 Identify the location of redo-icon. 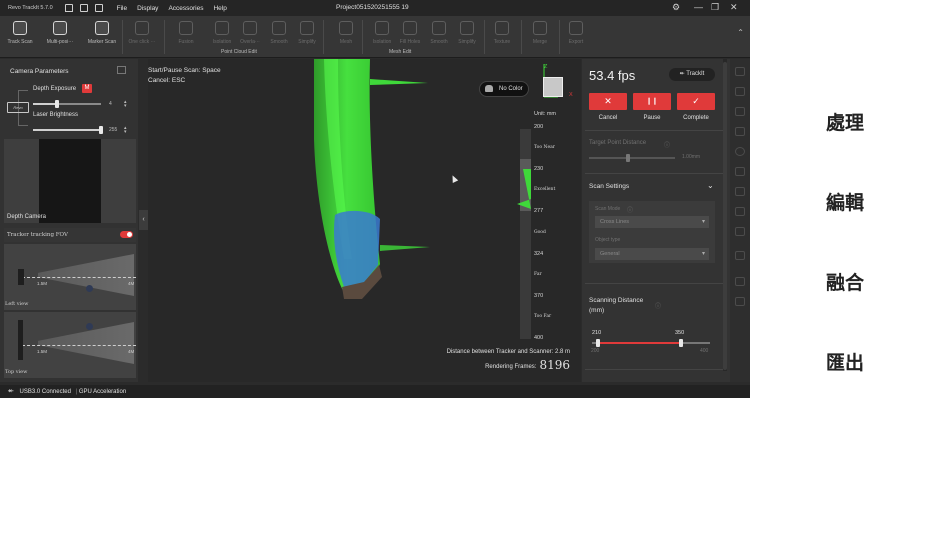
(740, 301).